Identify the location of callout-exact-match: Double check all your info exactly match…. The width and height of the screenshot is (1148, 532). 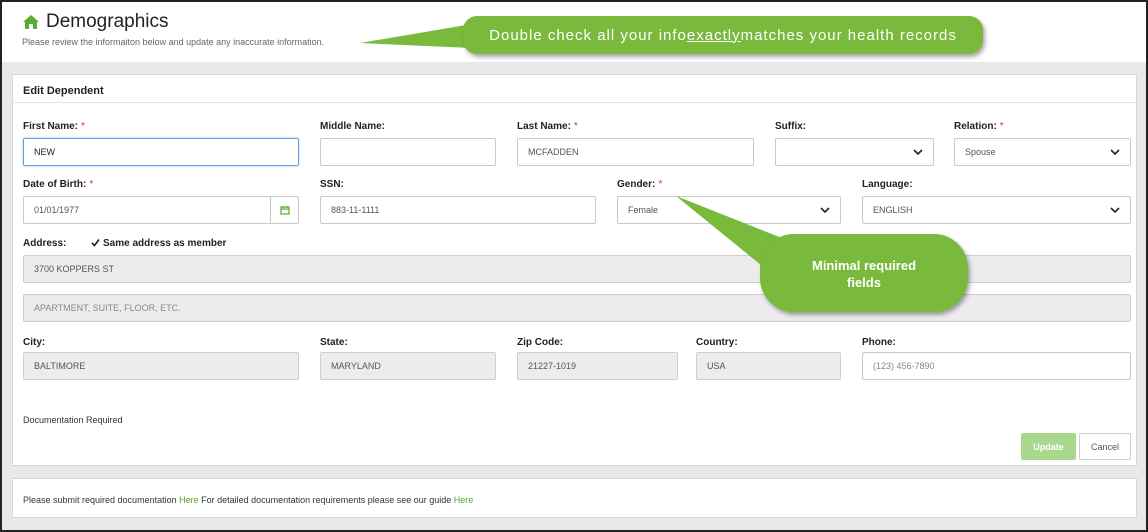
(723, 35).